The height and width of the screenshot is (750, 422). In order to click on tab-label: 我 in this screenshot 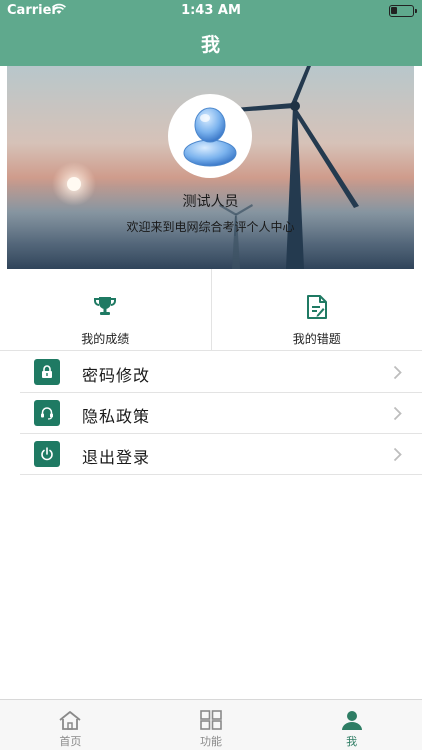, I will do `click(352, 741)`.